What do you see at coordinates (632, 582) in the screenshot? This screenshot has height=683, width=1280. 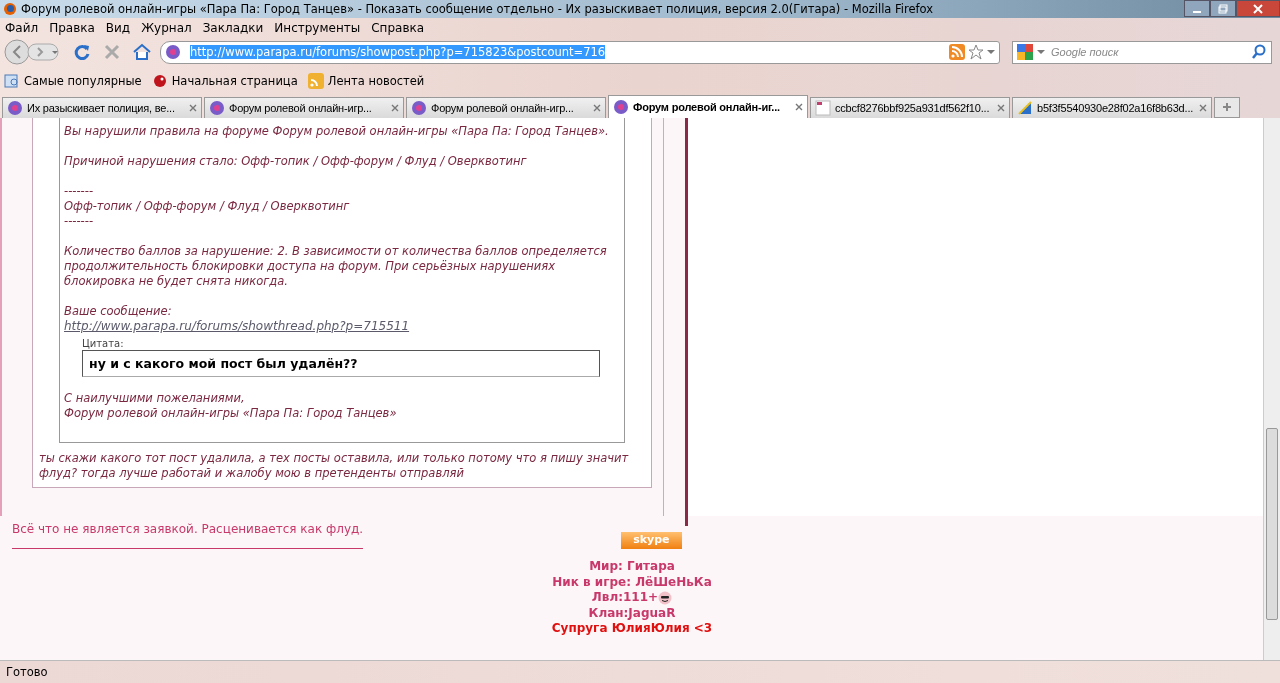 I see `signature-line: Ник в игре: ЛёШеНьКа` at bounding box center [632, 582].